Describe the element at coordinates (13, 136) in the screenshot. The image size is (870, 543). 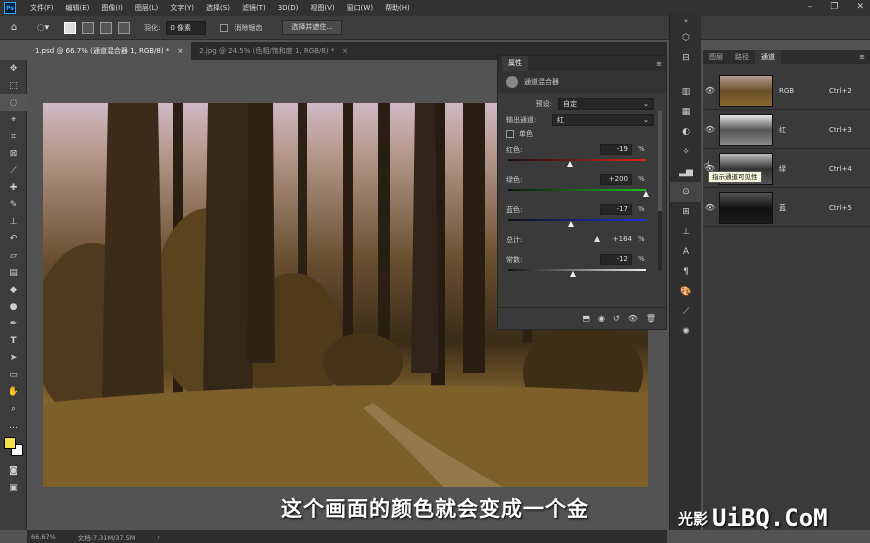
I see `crop-tool-icon: ⌗` at that location.